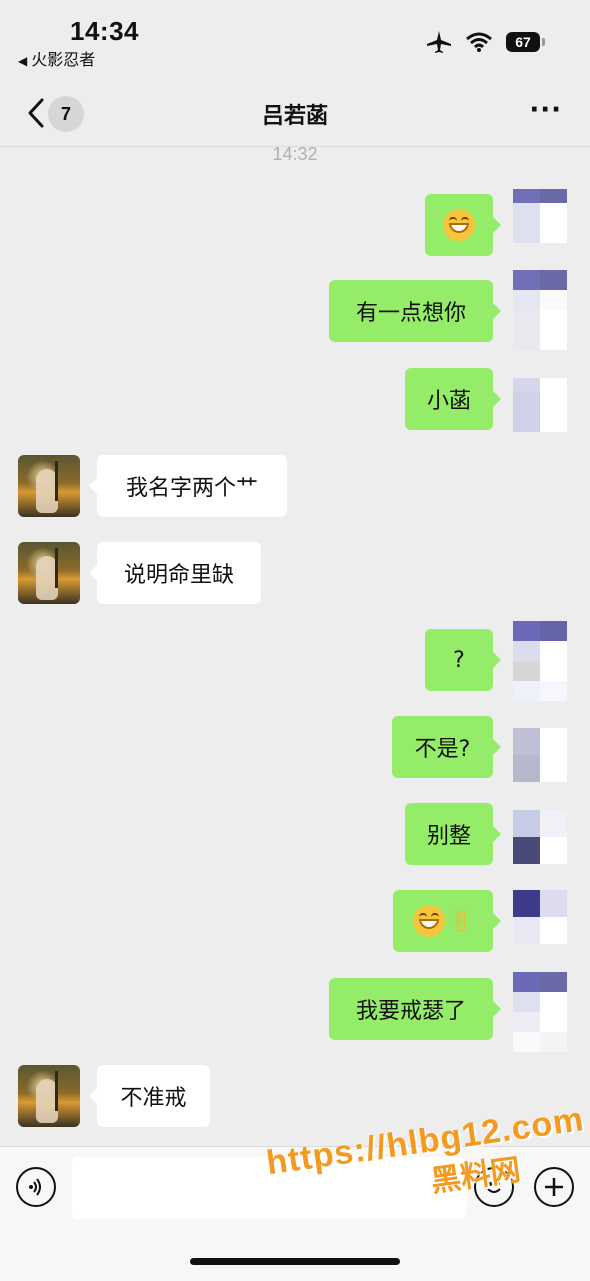  I want to click on chat-header: 7 吕若菡 ···, so click(295, 113).